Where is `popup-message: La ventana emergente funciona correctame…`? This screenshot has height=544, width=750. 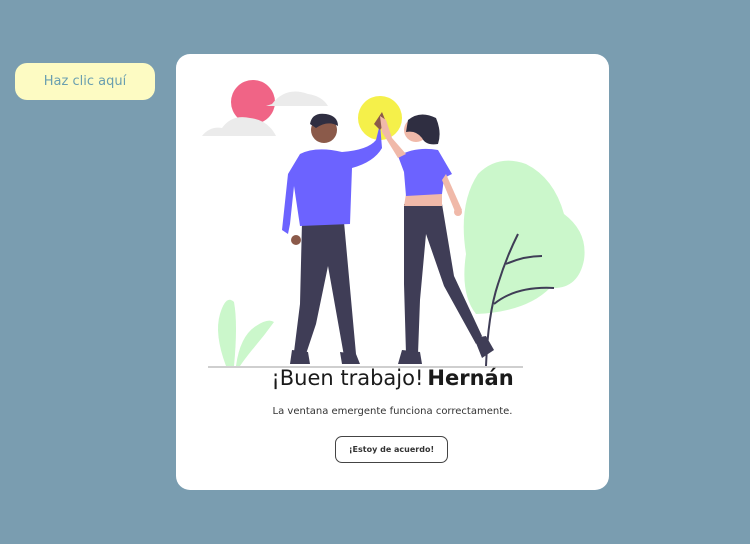 popup-message: La ventana emergente funciona correctame… is located at coordinates (392, 411).